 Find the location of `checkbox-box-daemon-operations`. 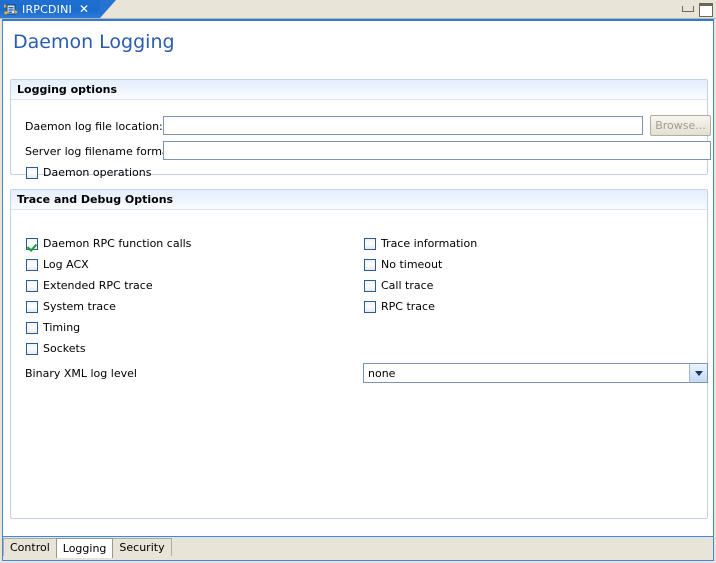

checkbox-box-daemon-operations is located at coordinates (32, 172).